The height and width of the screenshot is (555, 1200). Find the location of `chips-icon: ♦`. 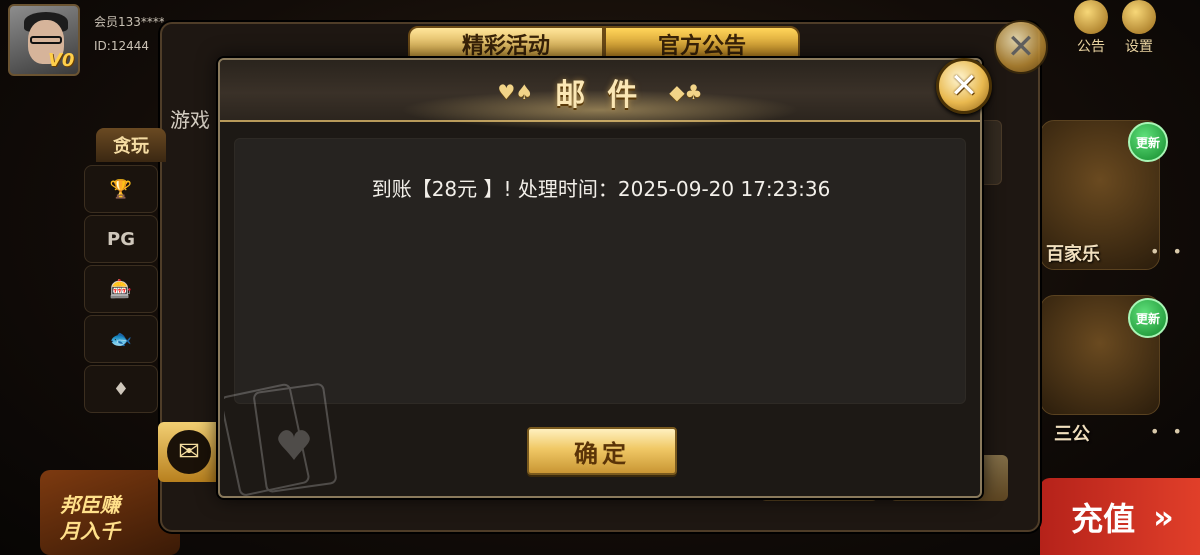

chips-icon: ♦ is located at coordinates (121, 389).